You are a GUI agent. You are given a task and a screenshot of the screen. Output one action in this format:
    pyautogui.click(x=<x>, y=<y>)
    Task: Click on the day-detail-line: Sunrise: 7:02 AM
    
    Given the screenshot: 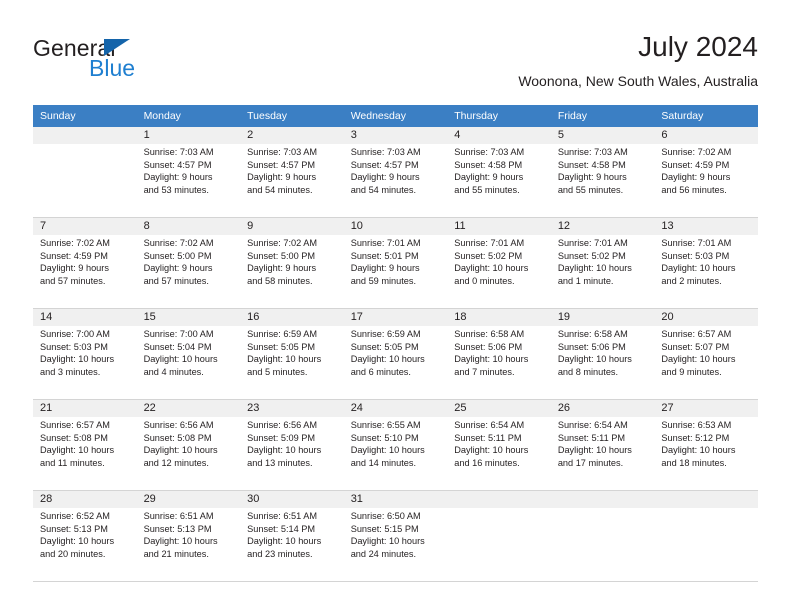 What is the action you would take?
    pyautogui.click(x=75, y=243)
    